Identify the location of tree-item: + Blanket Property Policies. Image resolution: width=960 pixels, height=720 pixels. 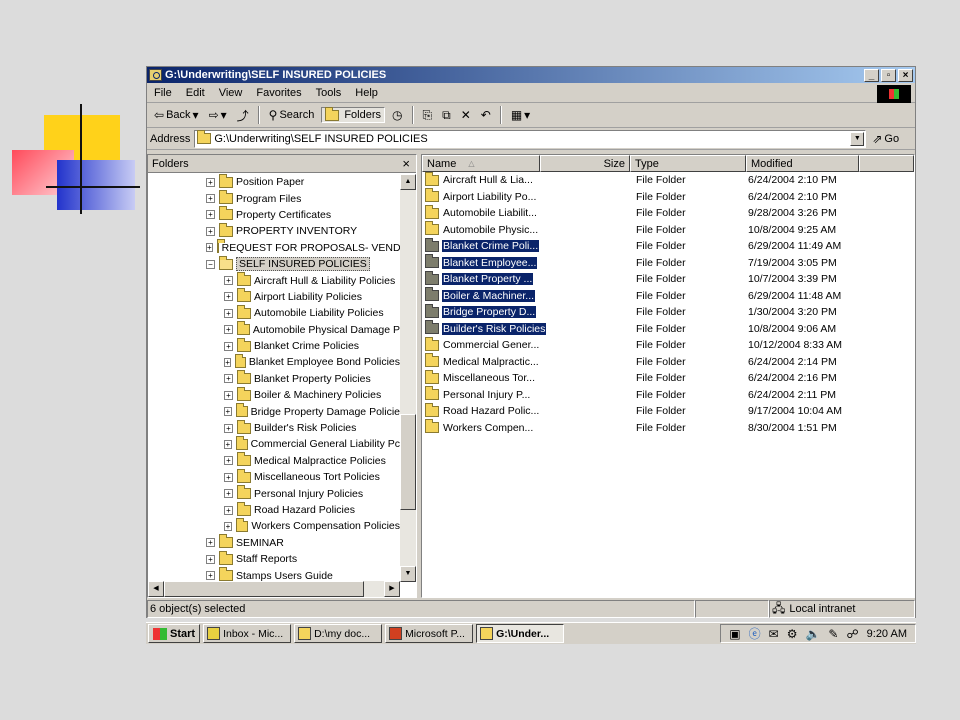
(274, 378).